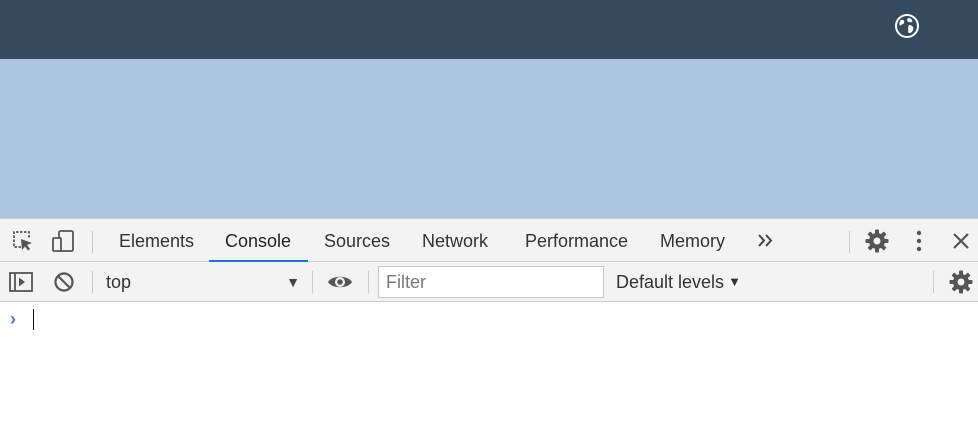 Image resolution: width=978 pixels, height=443 pixels. I want to click on tab-network: Network, so click(455, 240).